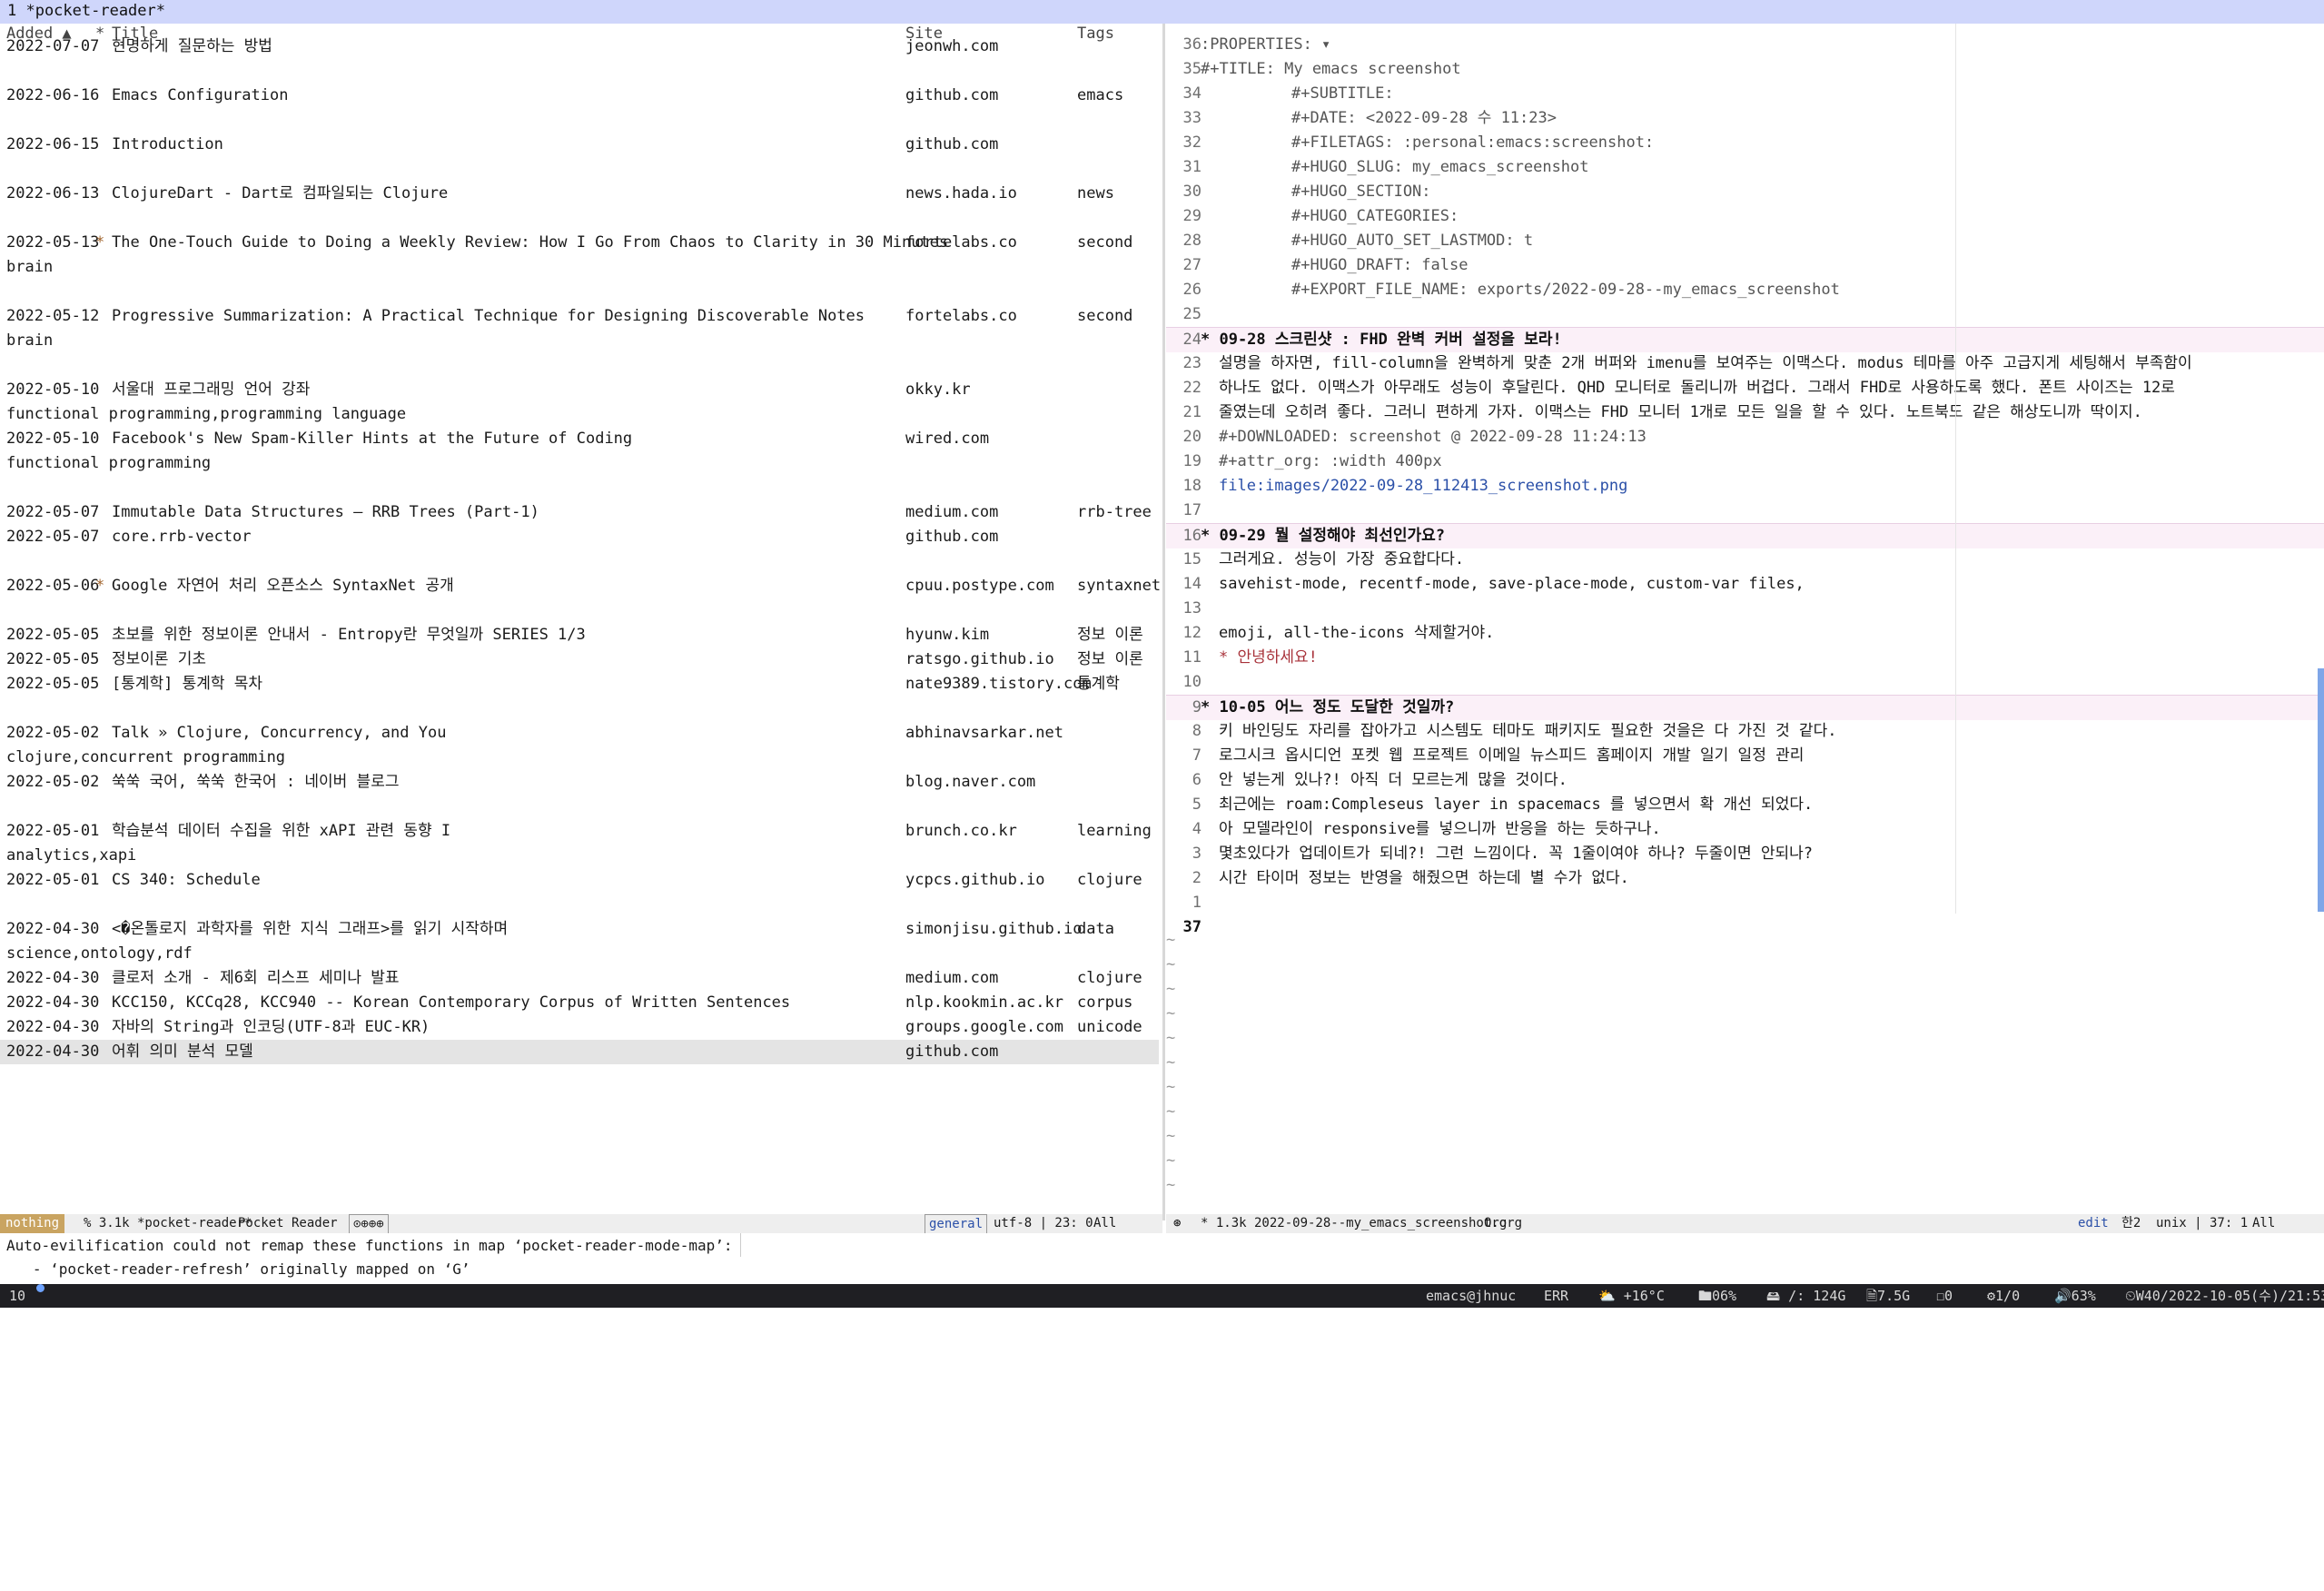  I want to click on row-title: ClojureDart - Dart로 컴파일되는 Clojure, so click(280, 193).